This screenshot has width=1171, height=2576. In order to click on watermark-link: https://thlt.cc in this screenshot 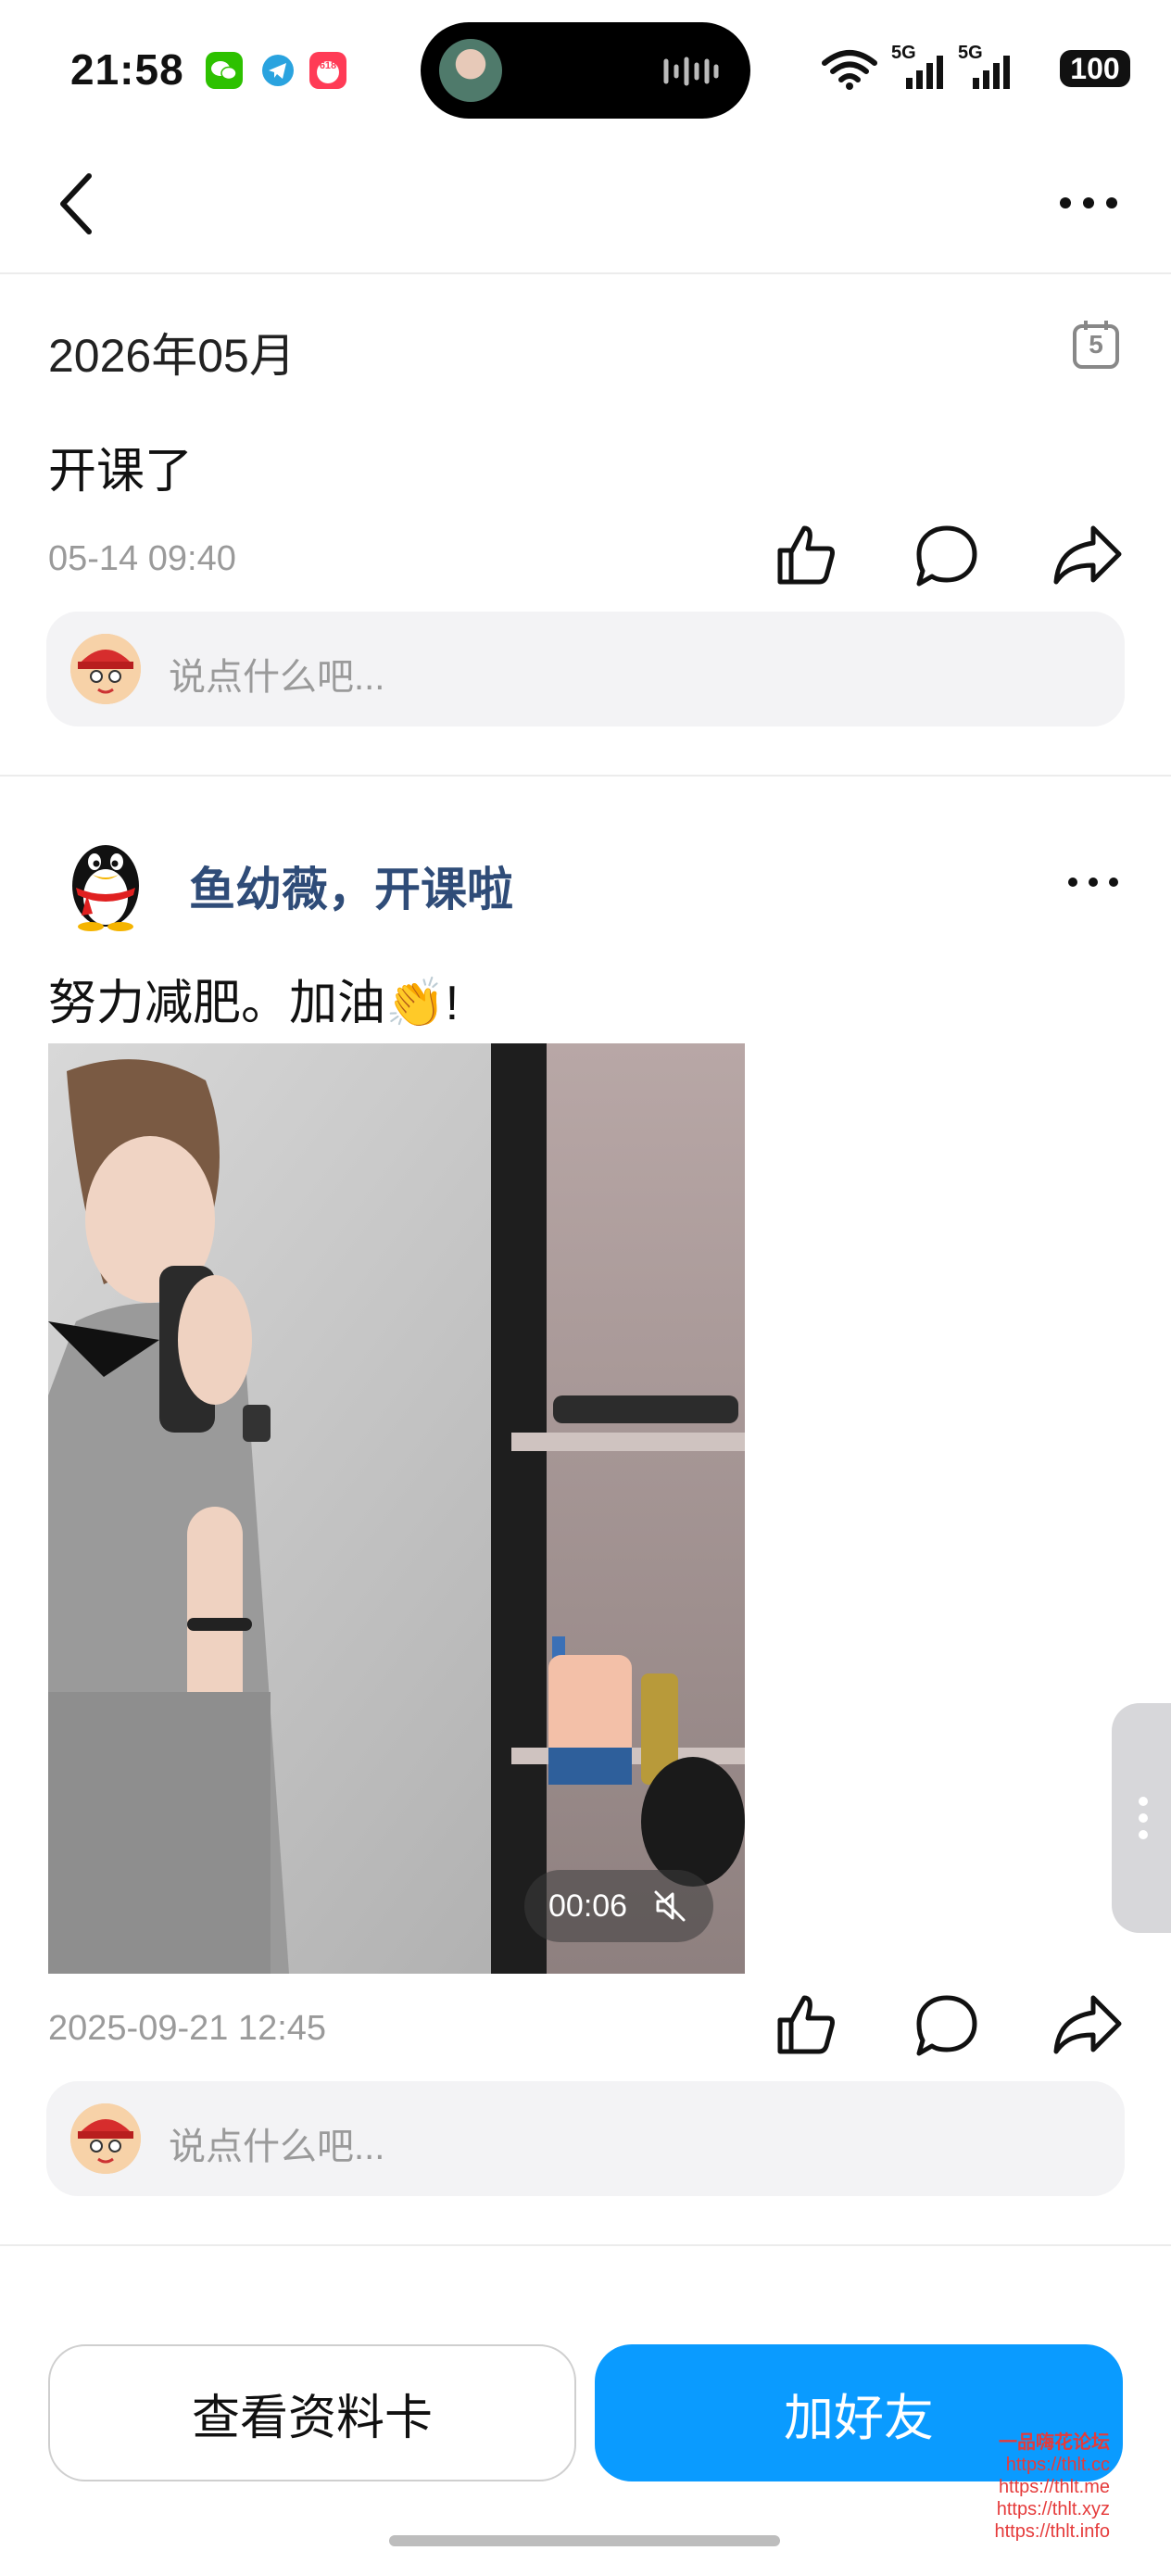, I will do `click(1057, 2465)`.